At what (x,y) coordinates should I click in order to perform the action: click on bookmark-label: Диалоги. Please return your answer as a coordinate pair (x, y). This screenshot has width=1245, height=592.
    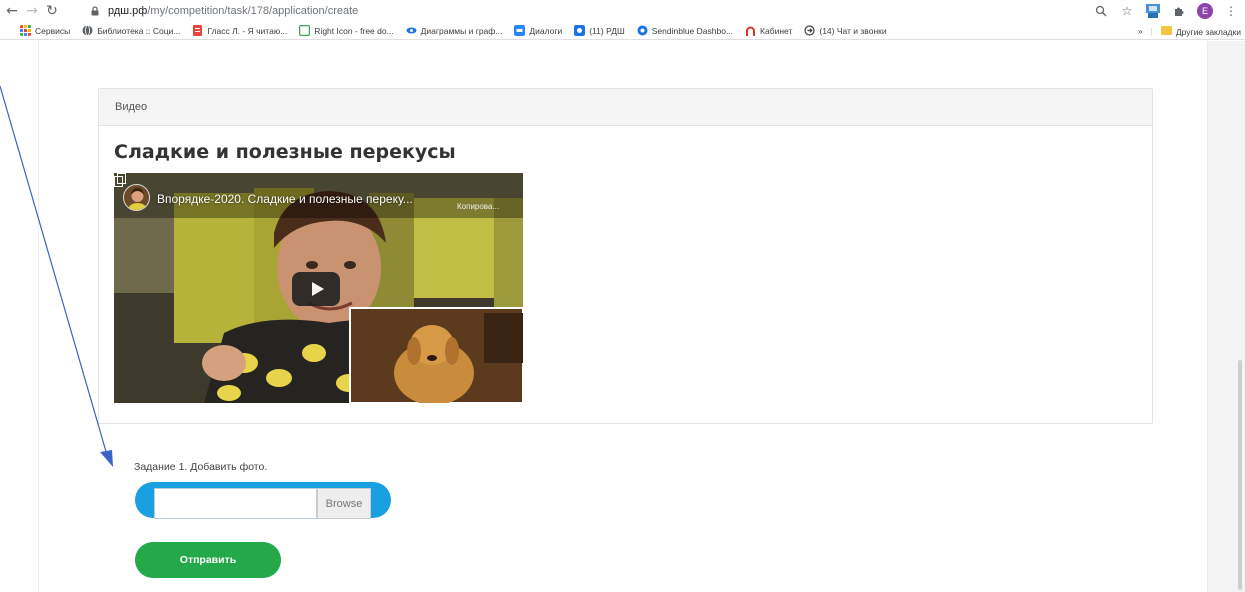
    Looking at the image, I should click on (546, 30).